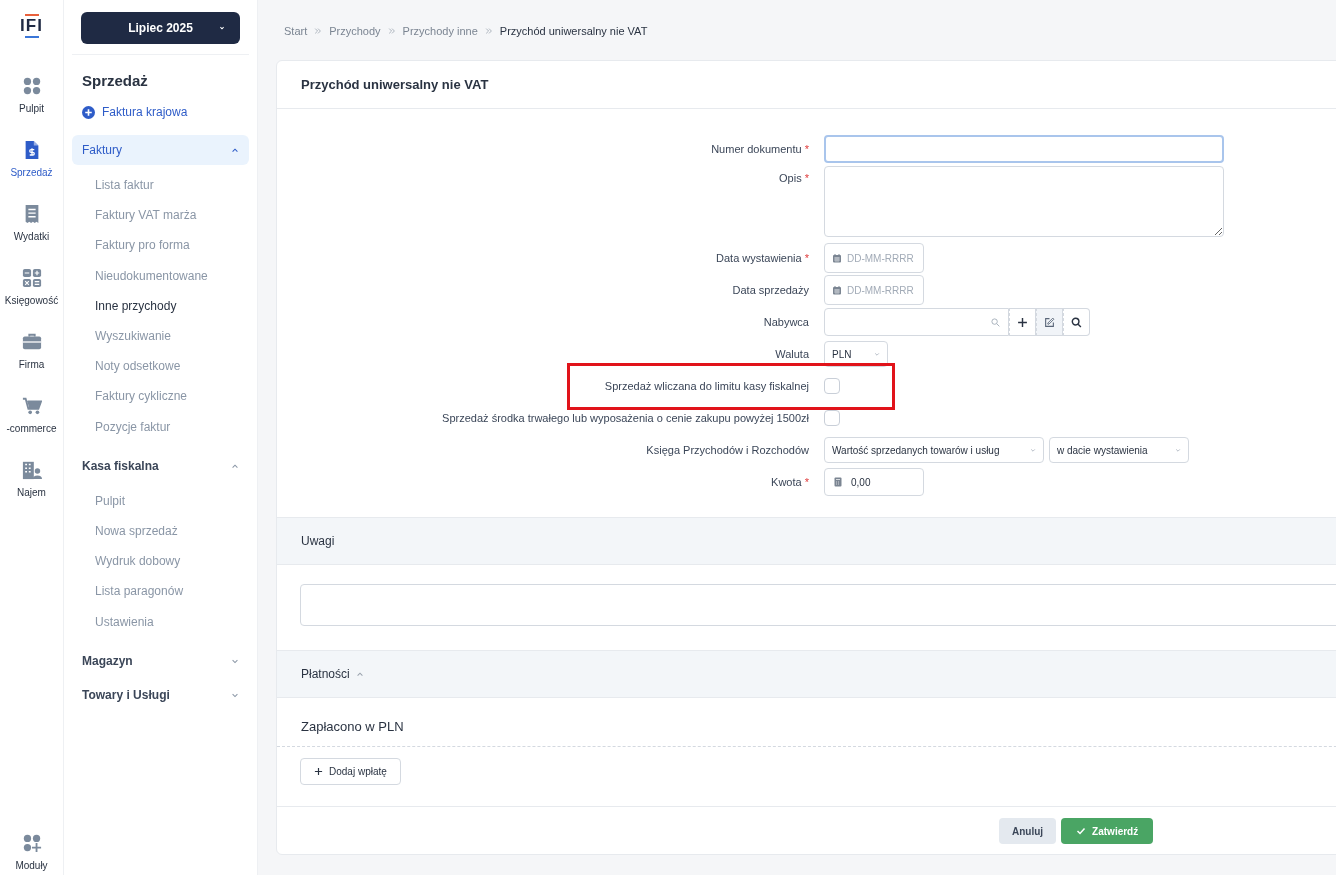 The image size is (1336, 875). I want to click on nav-item: Wydatki, so click(31, 223).